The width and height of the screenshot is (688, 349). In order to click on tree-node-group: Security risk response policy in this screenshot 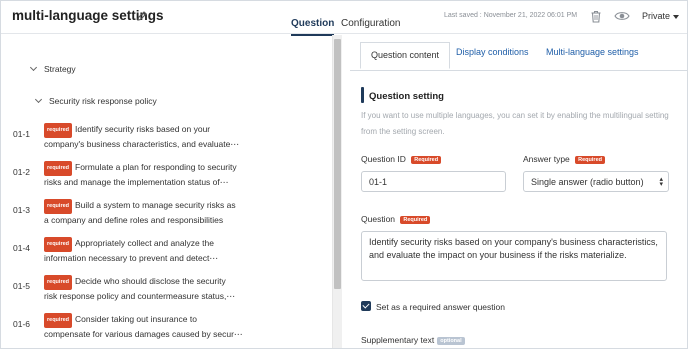, I will do `click(95, 100)`.